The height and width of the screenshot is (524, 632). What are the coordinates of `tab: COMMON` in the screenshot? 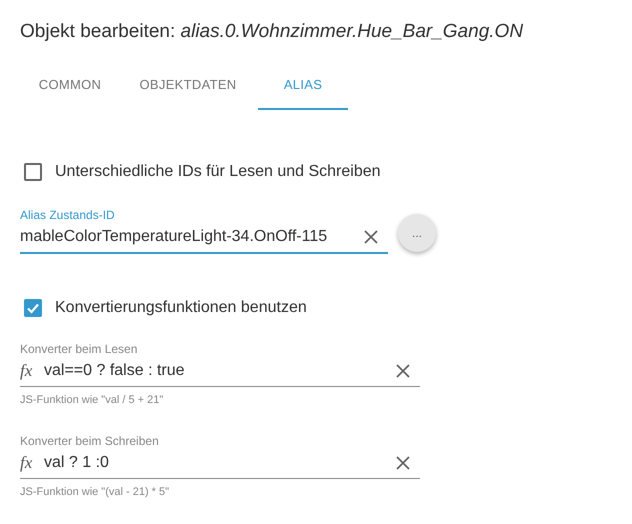 It's located at (70, 85).